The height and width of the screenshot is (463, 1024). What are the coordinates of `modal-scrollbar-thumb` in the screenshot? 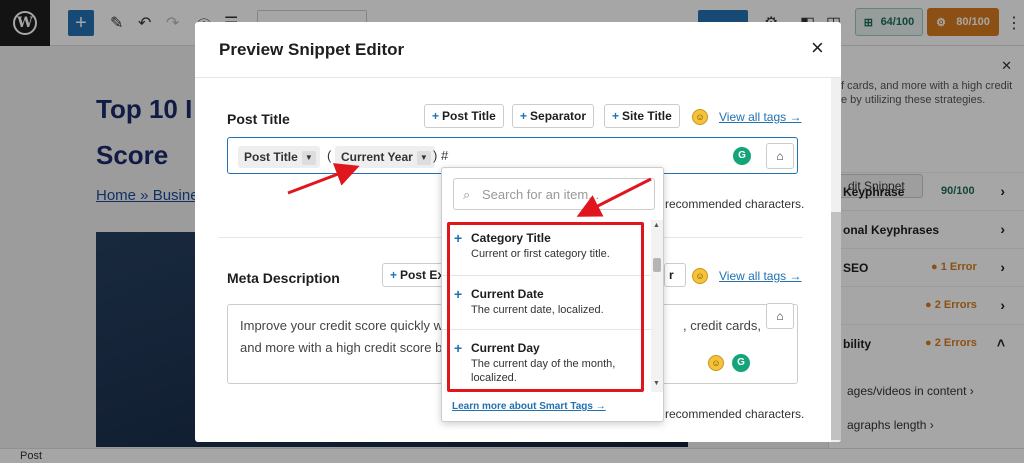 It's located at (836, 326).